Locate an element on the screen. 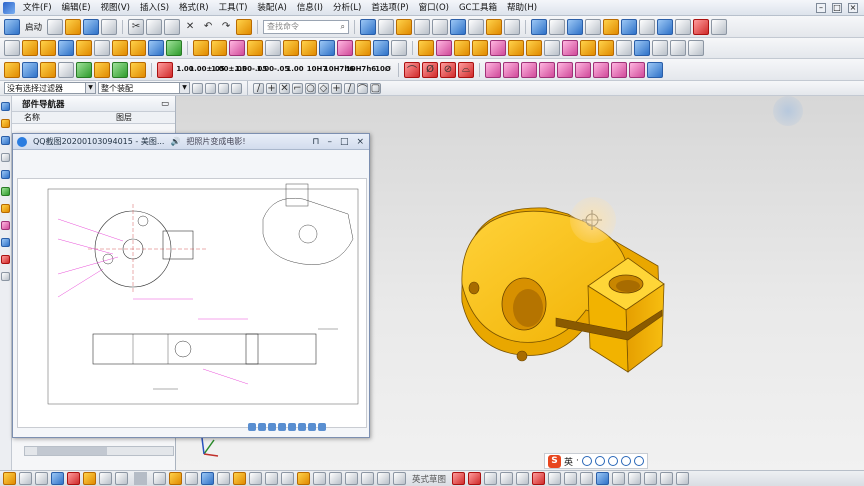 The height and width of the screenshot is (486, 864). alternate-solution-icon is located at coordinates (383, 478).